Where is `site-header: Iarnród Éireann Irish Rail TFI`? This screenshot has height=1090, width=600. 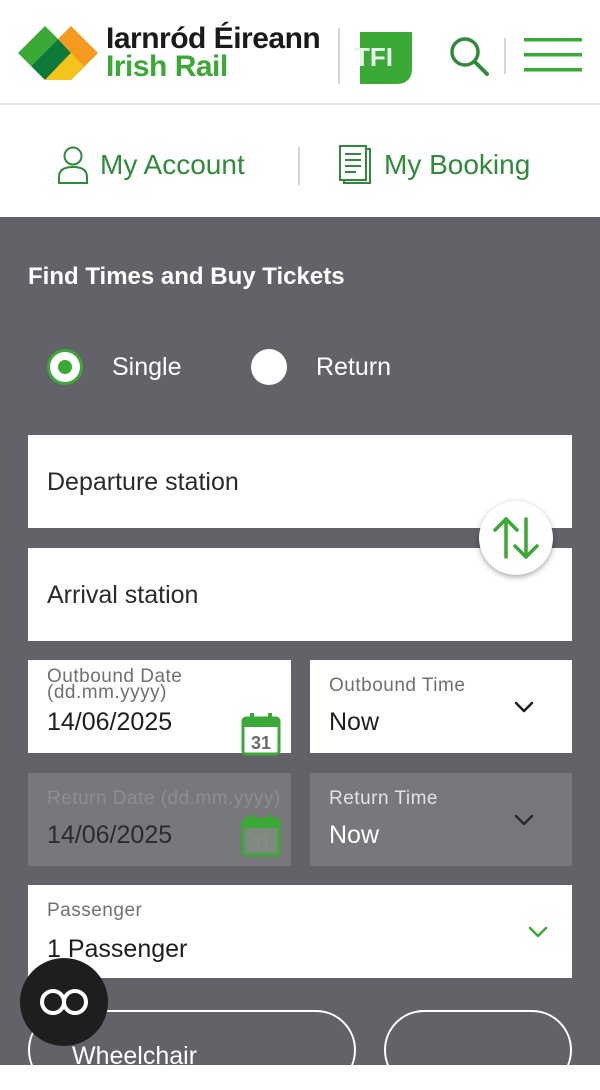
site-header: Iarnród Éireann Irish Rail TFI is located at coordinates (300, 52).